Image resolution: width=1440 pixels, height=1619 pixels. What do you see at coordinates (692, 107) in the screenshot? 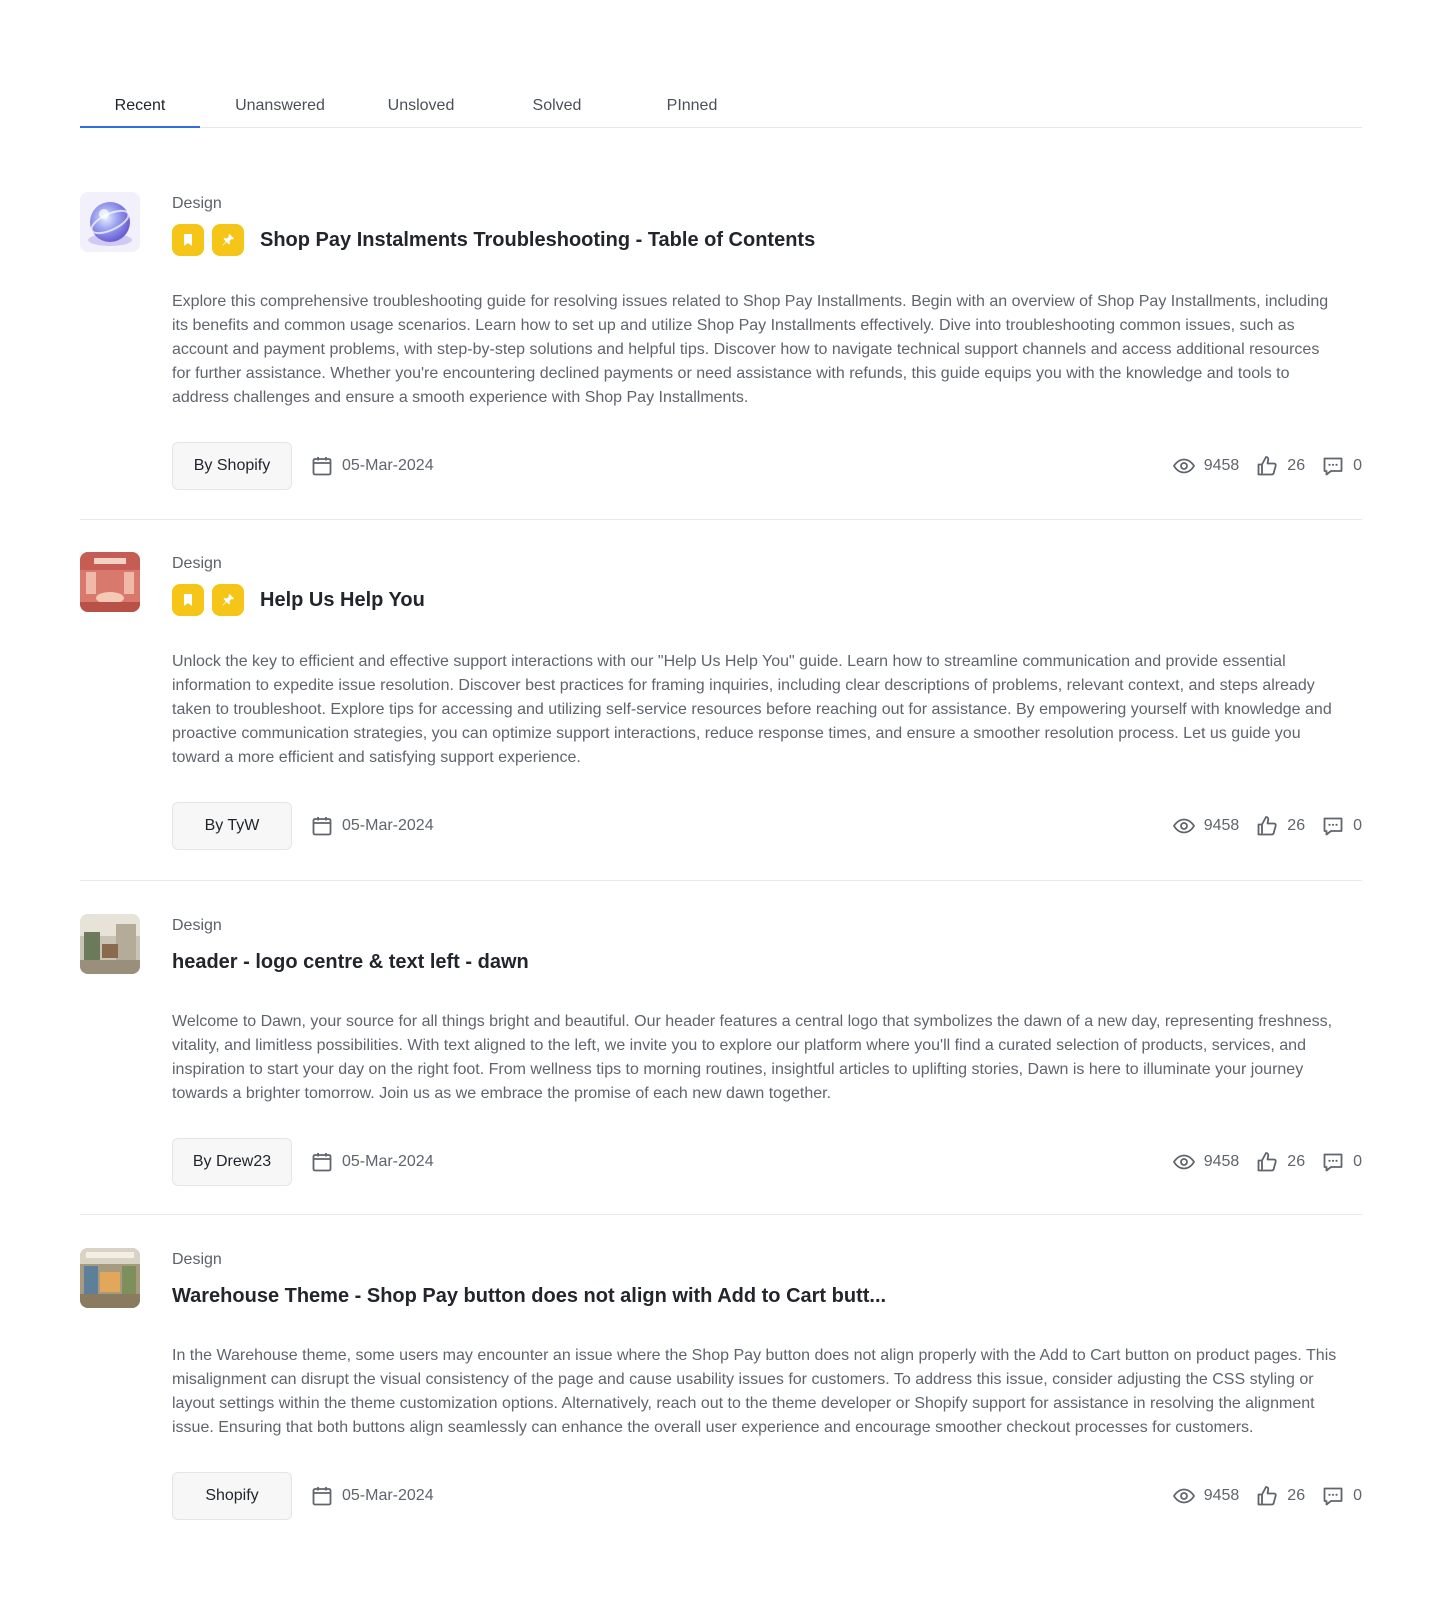
I see `tab-pinned: PInned` at bounding box center [692, 107].